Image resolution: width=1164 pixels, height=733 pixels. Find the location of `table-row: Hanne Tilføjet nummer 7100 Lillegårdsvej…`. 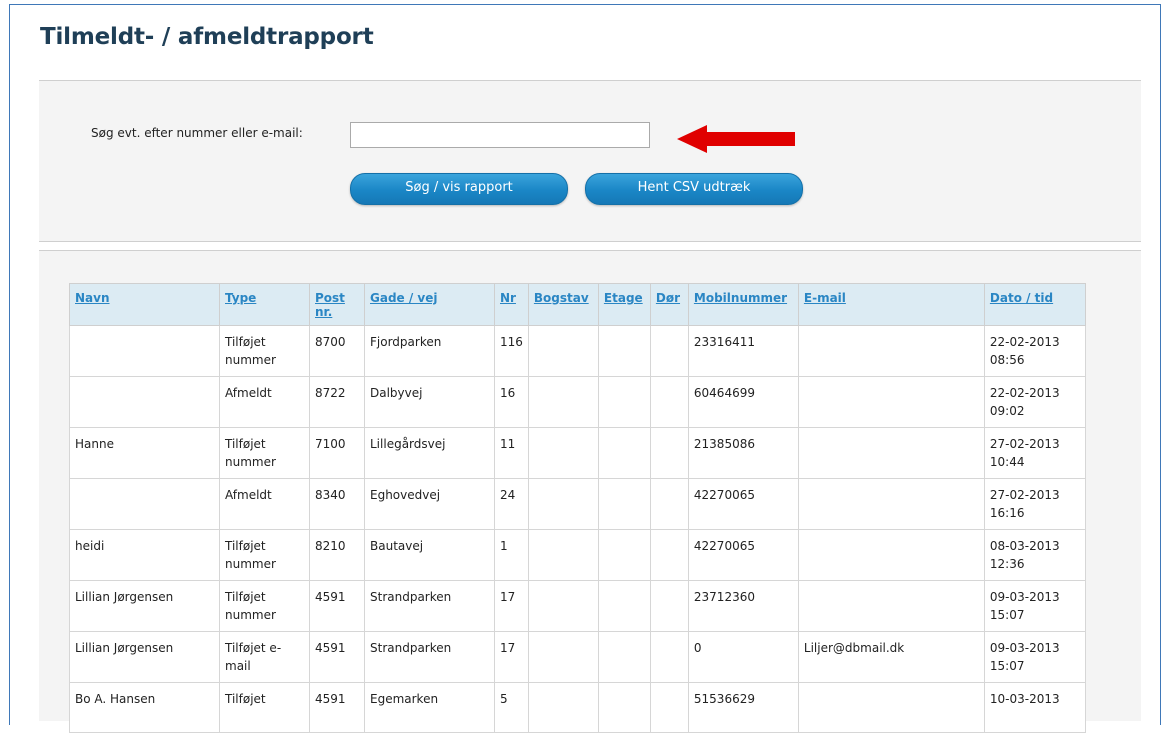

table-row: Hanne Tilføjet nummer 7100 Lillegårdsvej… is located at coordinates (577, 453).